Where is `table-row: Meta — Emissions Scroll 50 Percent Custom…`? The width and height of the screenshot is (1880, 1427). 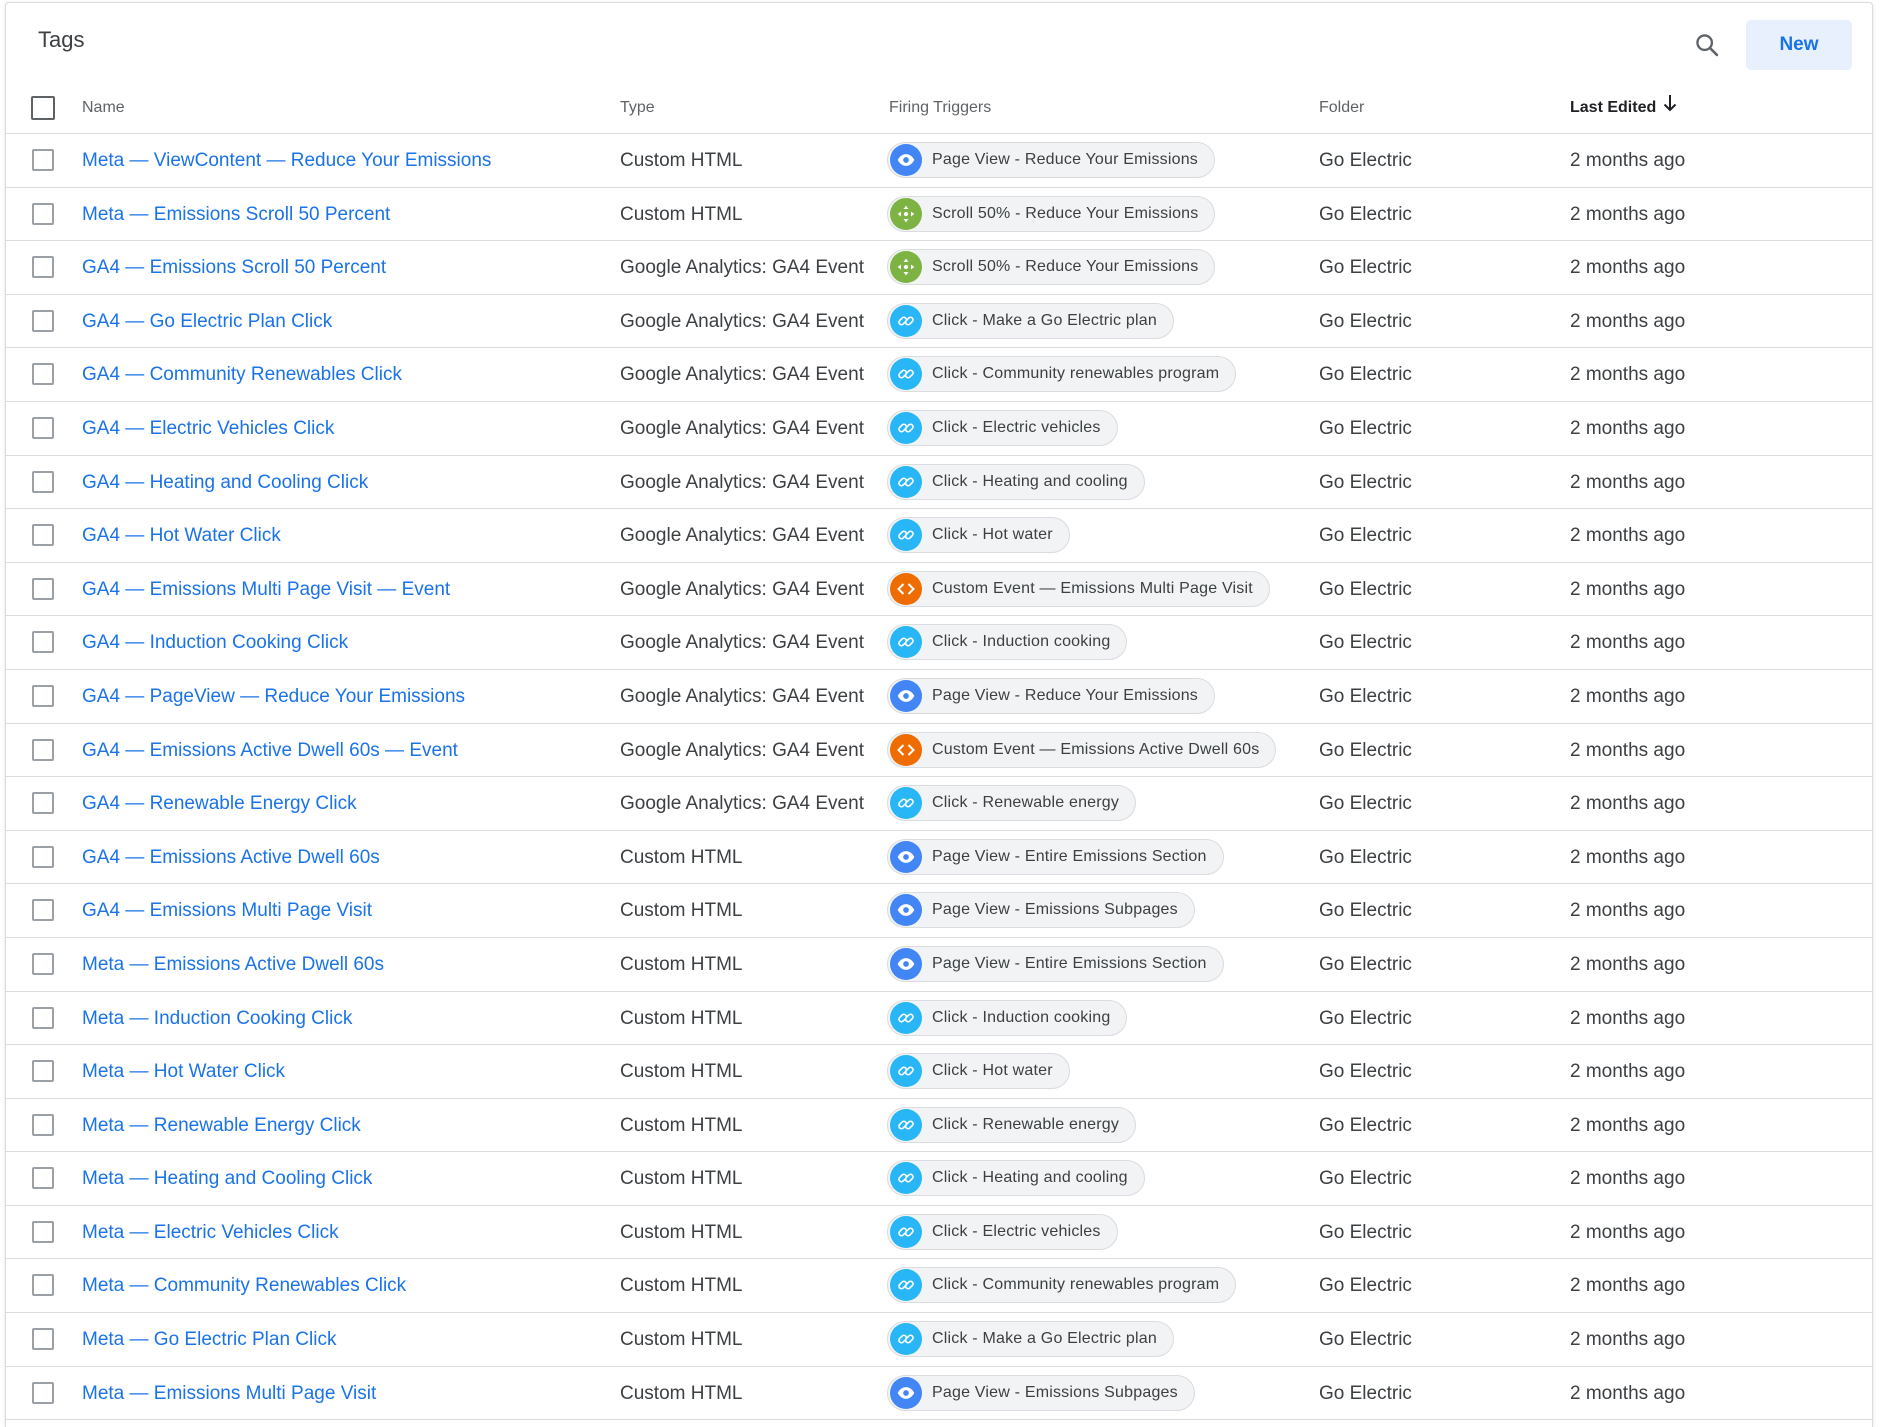
table-row: Meta — Emissions Scroll 50 Percent Custom… is located at coordinates (939, 215).